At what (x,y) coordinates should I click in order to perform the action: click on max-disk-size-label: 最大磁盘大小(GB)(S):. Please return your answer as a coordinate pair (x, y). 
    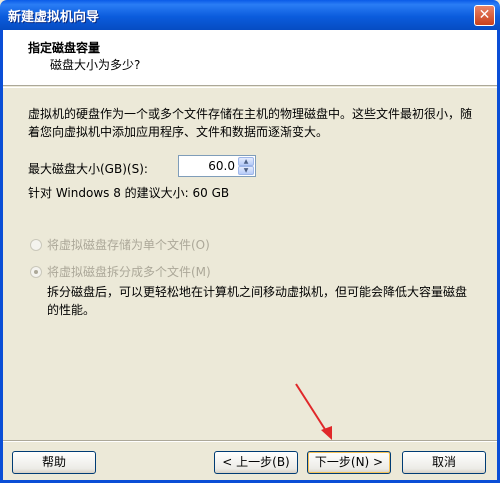
    Looking at the image, I should click on (88, 169).